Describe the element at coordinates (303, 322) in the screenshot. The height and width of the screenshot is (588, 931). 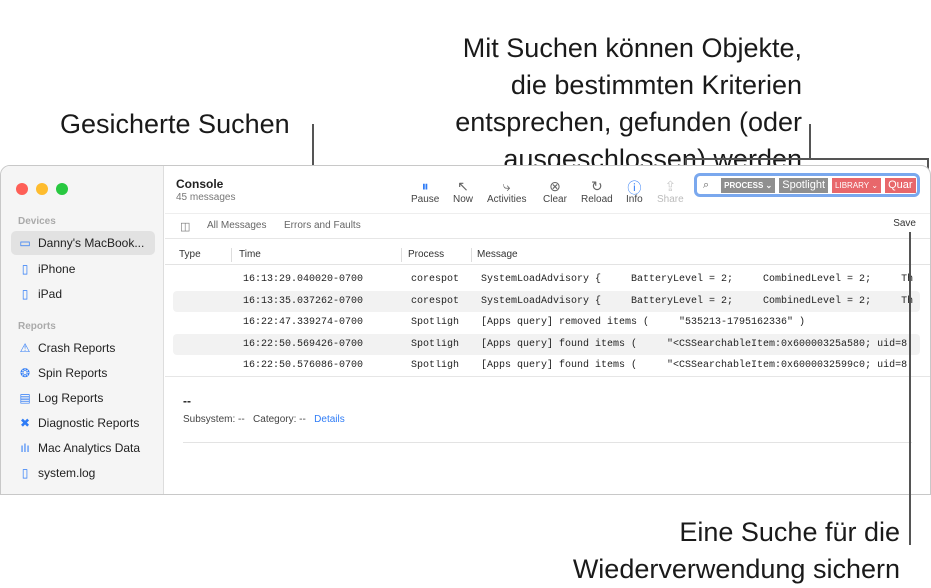
I see `cell-time: 16:22:47.339274-0700` at that location.